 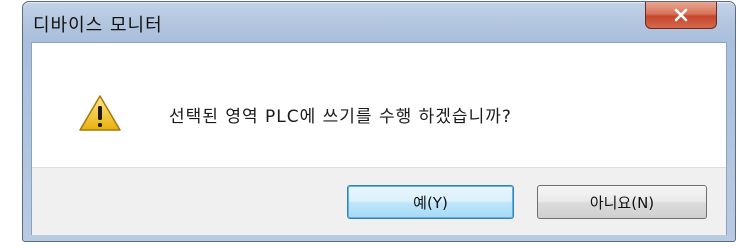 What do you see at coordinates (430, 202) in the screenshot?
I see `yes-button: 예(Y)` at bounding box center [430, 202].